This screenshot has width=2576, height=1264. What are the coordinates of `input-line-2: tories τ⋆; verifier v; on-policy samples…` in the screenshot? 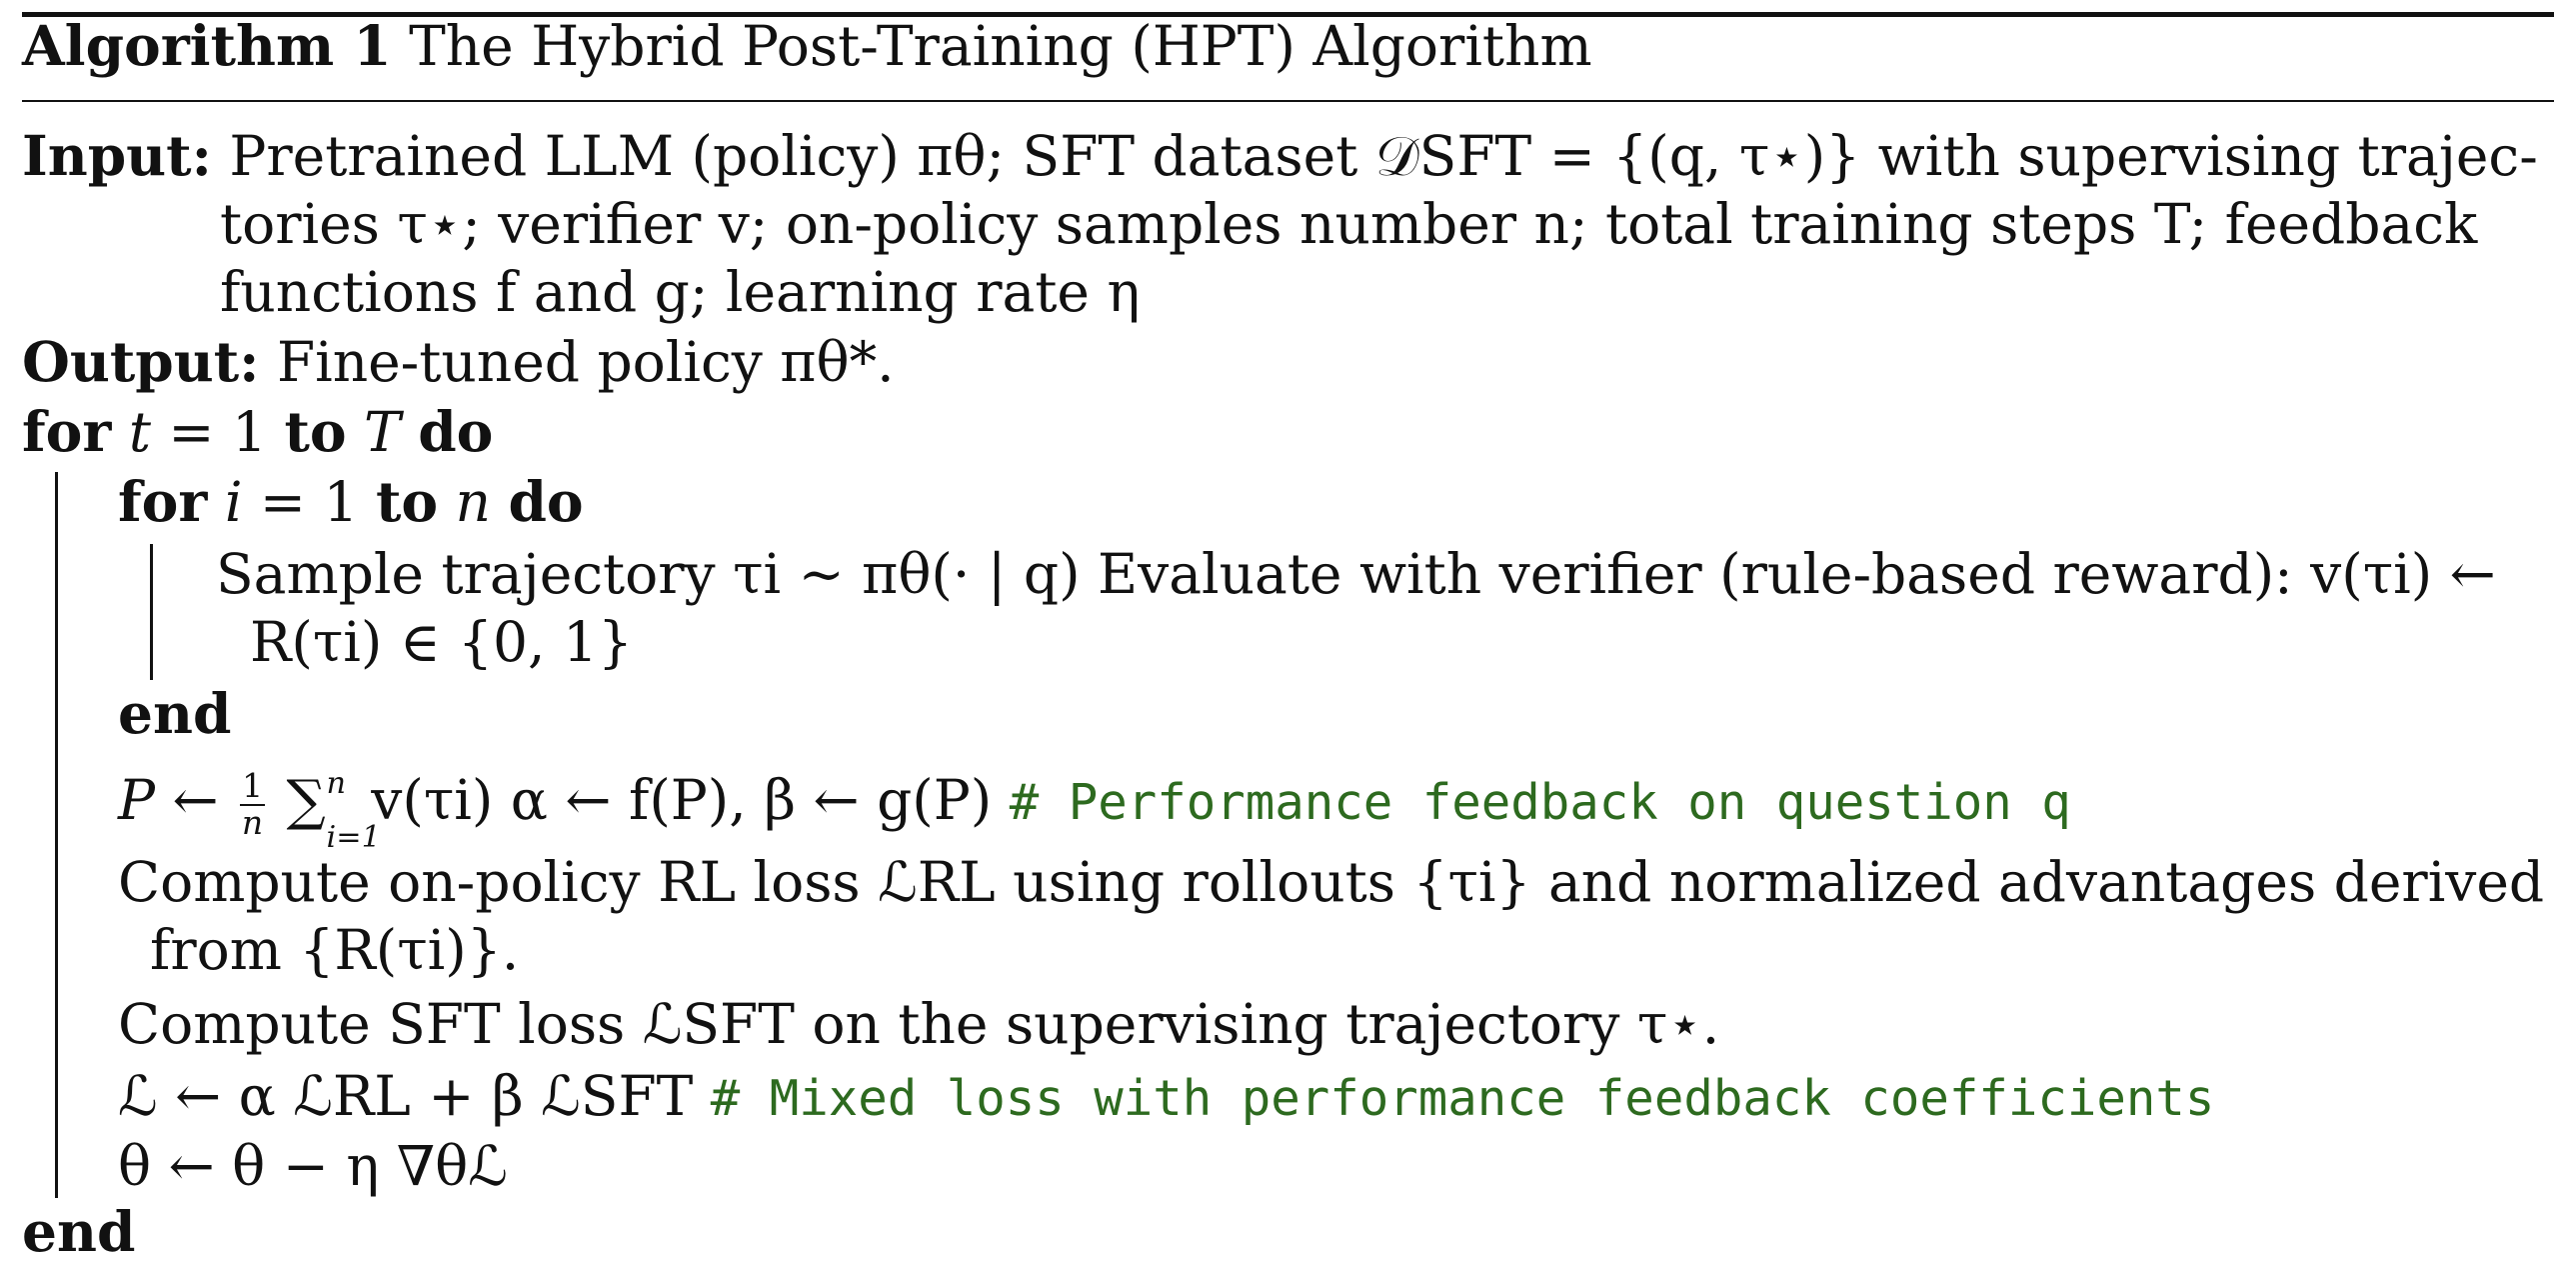 It's located at (1349, 224).